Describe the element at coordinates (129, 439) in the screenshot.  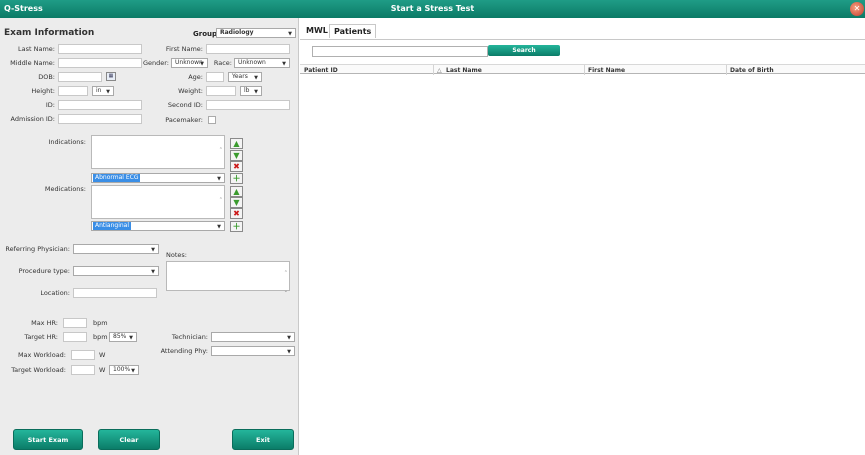
I see `clear-button: Clear` at that location.